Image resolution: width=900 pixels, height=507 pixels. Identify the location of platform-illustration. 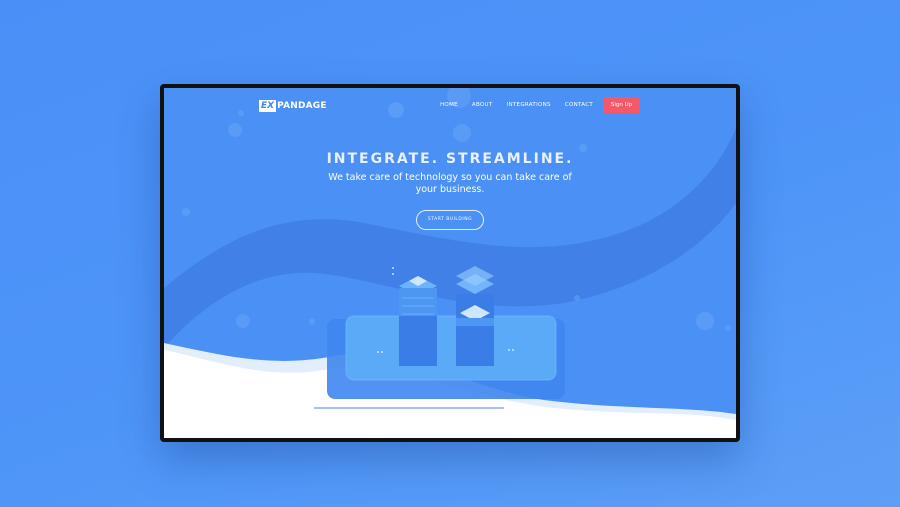
(439, 362).